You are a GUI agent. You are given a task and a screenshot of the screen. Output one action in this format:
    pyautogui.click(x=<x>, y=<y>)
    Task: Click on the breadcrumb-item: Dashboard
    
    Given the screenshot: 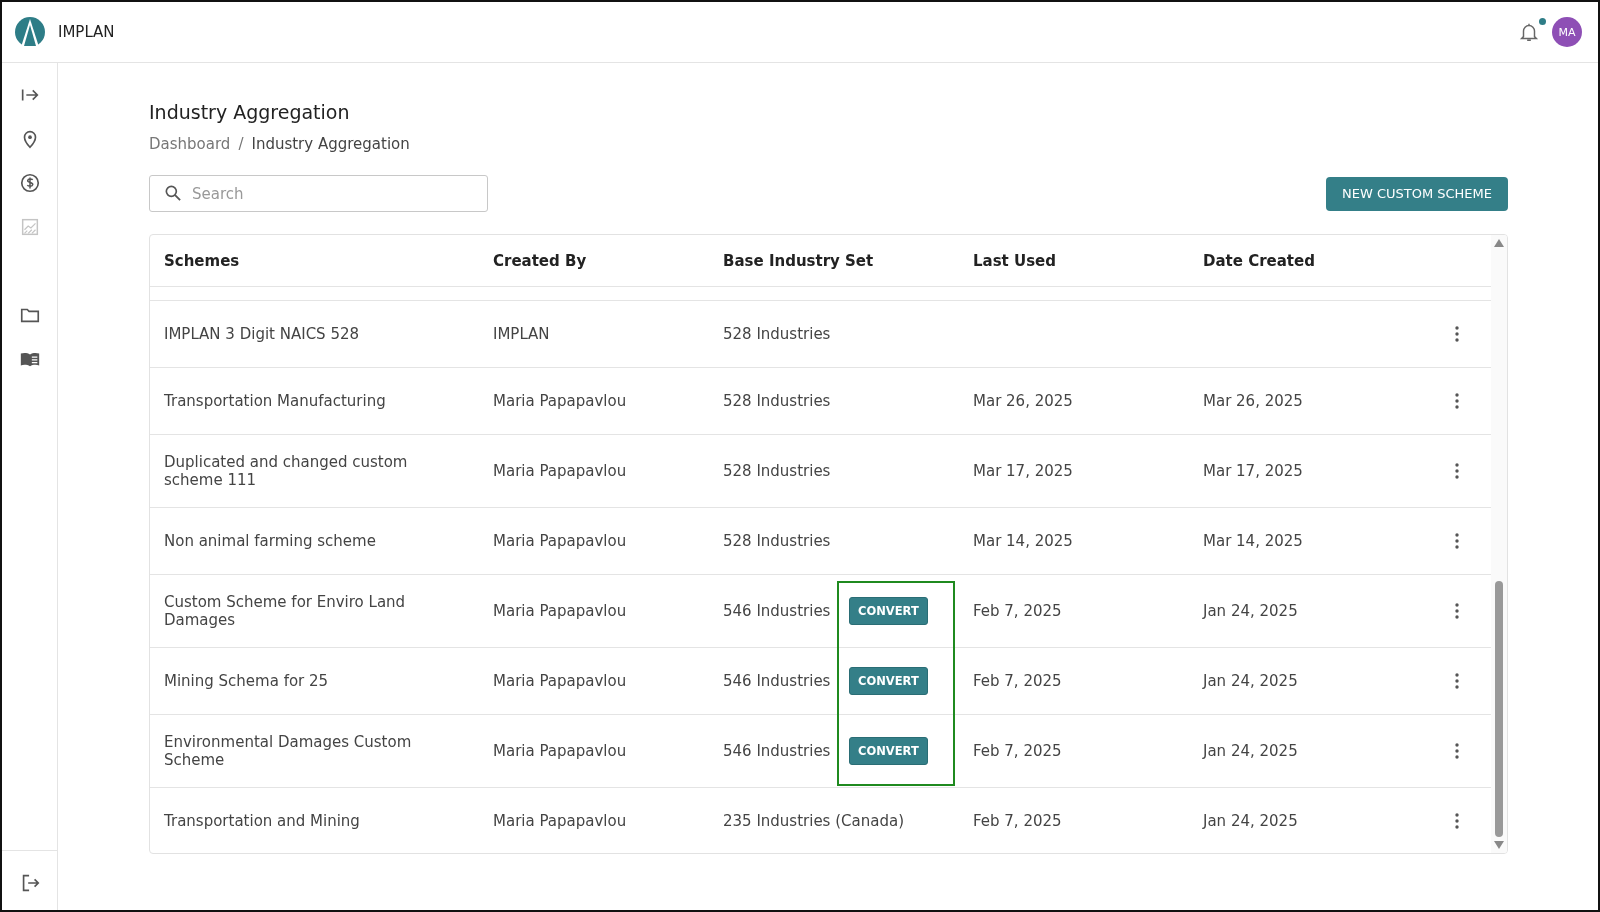 What is the action you would take?
    pyautogui.click(x=190, y=144)
    